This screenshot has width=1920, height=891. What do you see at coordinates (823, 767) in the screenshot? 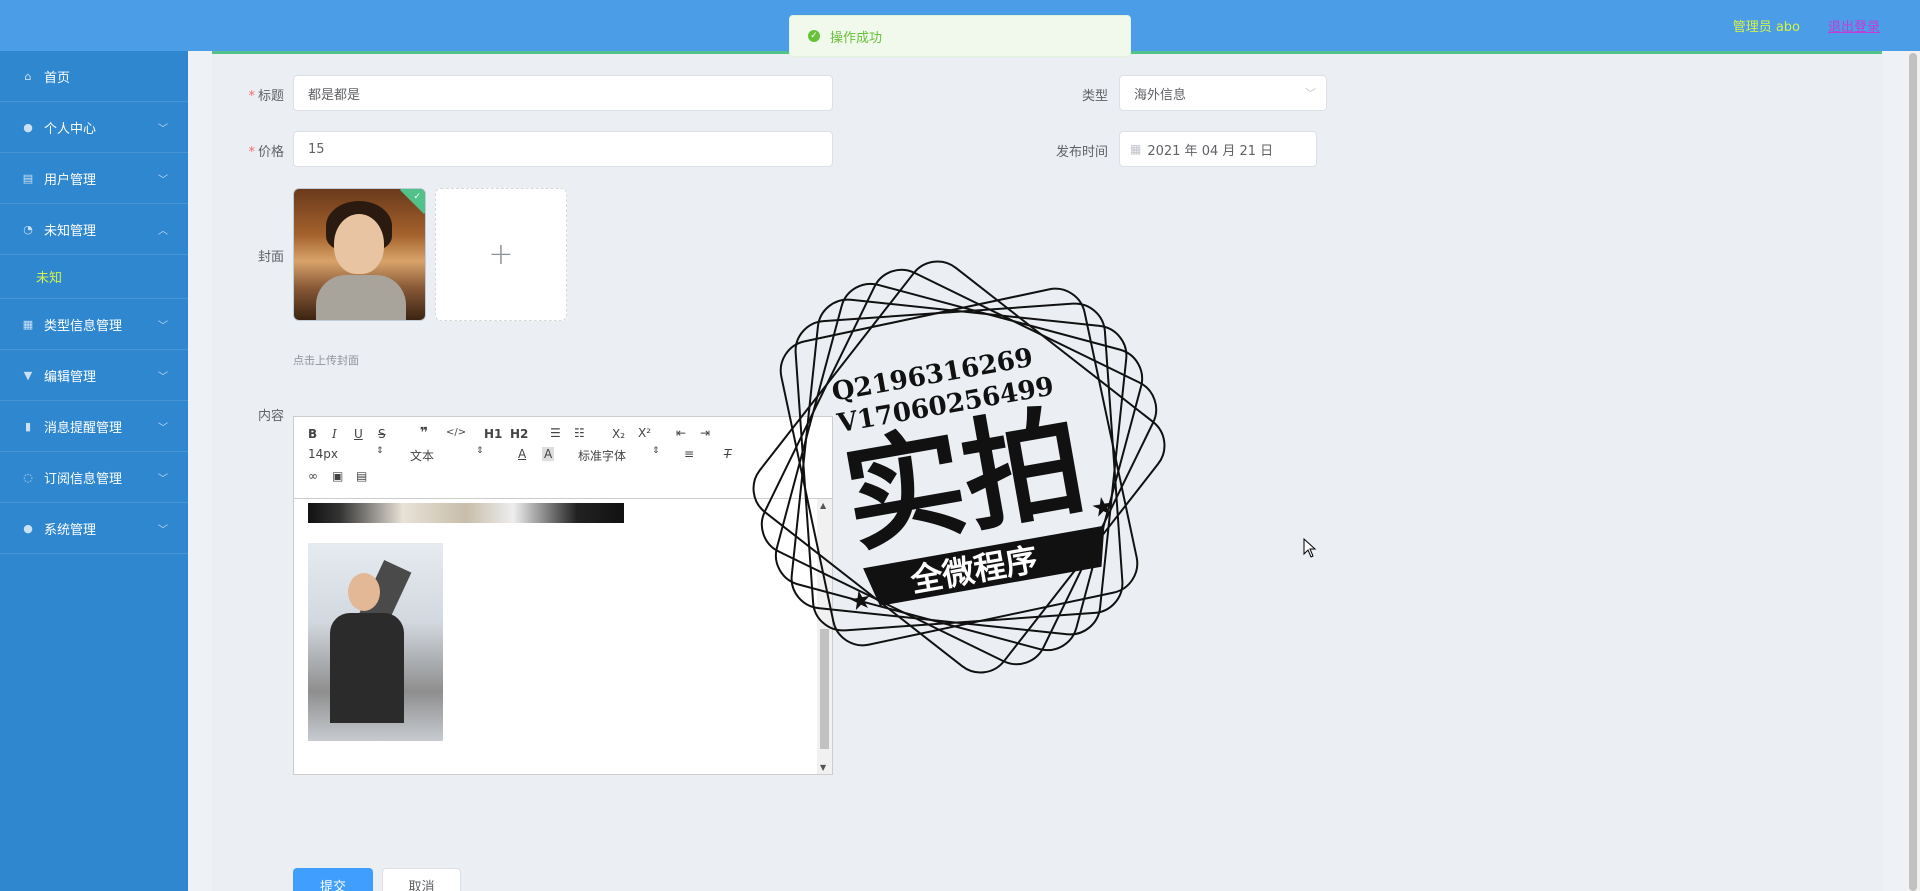
I see `scroll-down-icon: ▼` at bounding box center [823, 767].